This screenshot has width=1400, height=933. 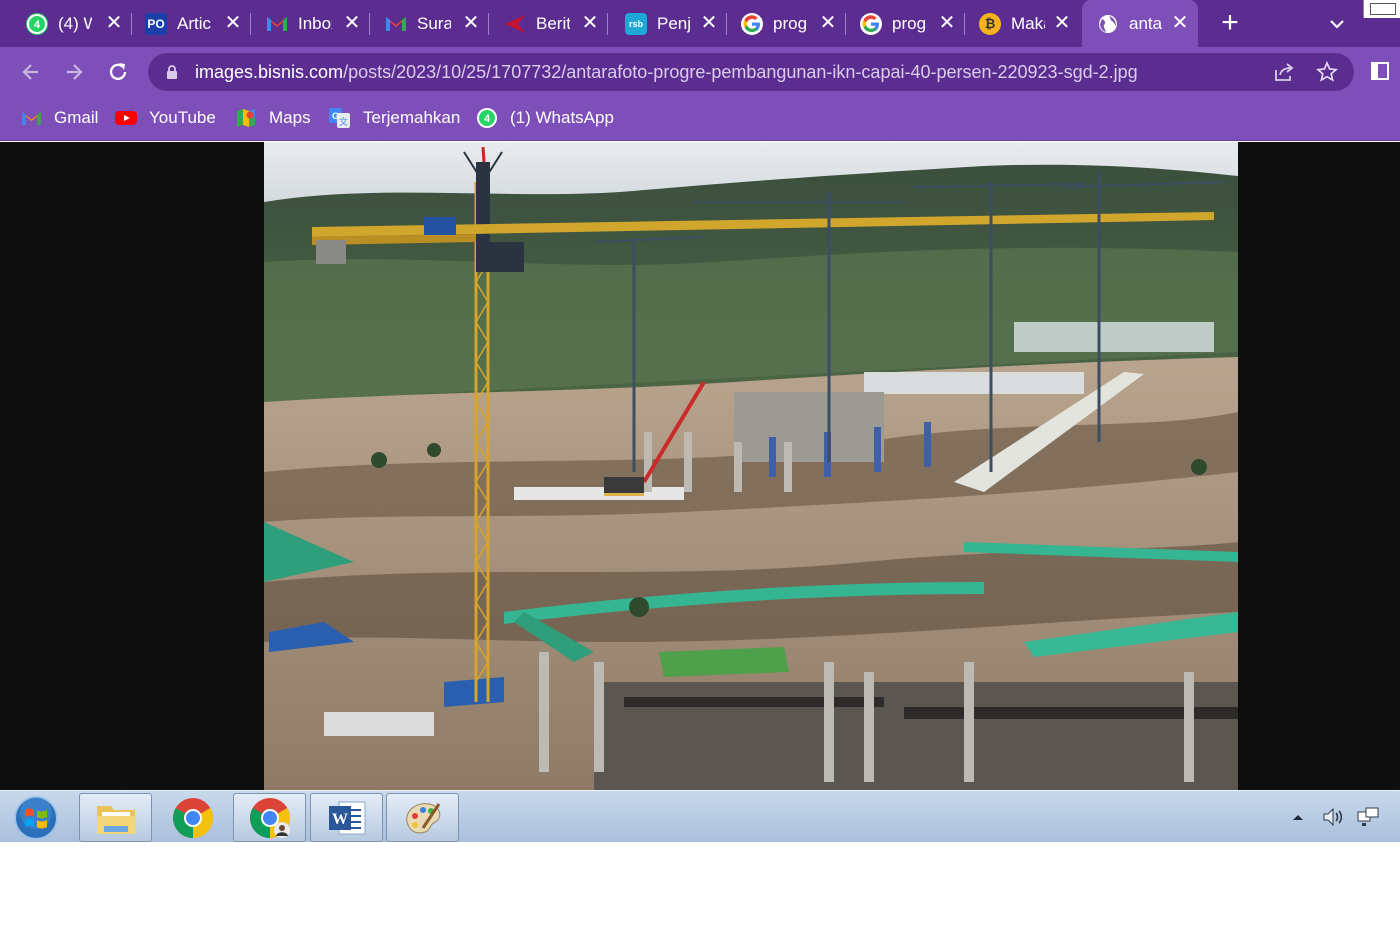 What do you see at coordinates (269, 72) in the screenshot?
I see `url-host: images.bisnis.com` at bounding box center [269, 72].